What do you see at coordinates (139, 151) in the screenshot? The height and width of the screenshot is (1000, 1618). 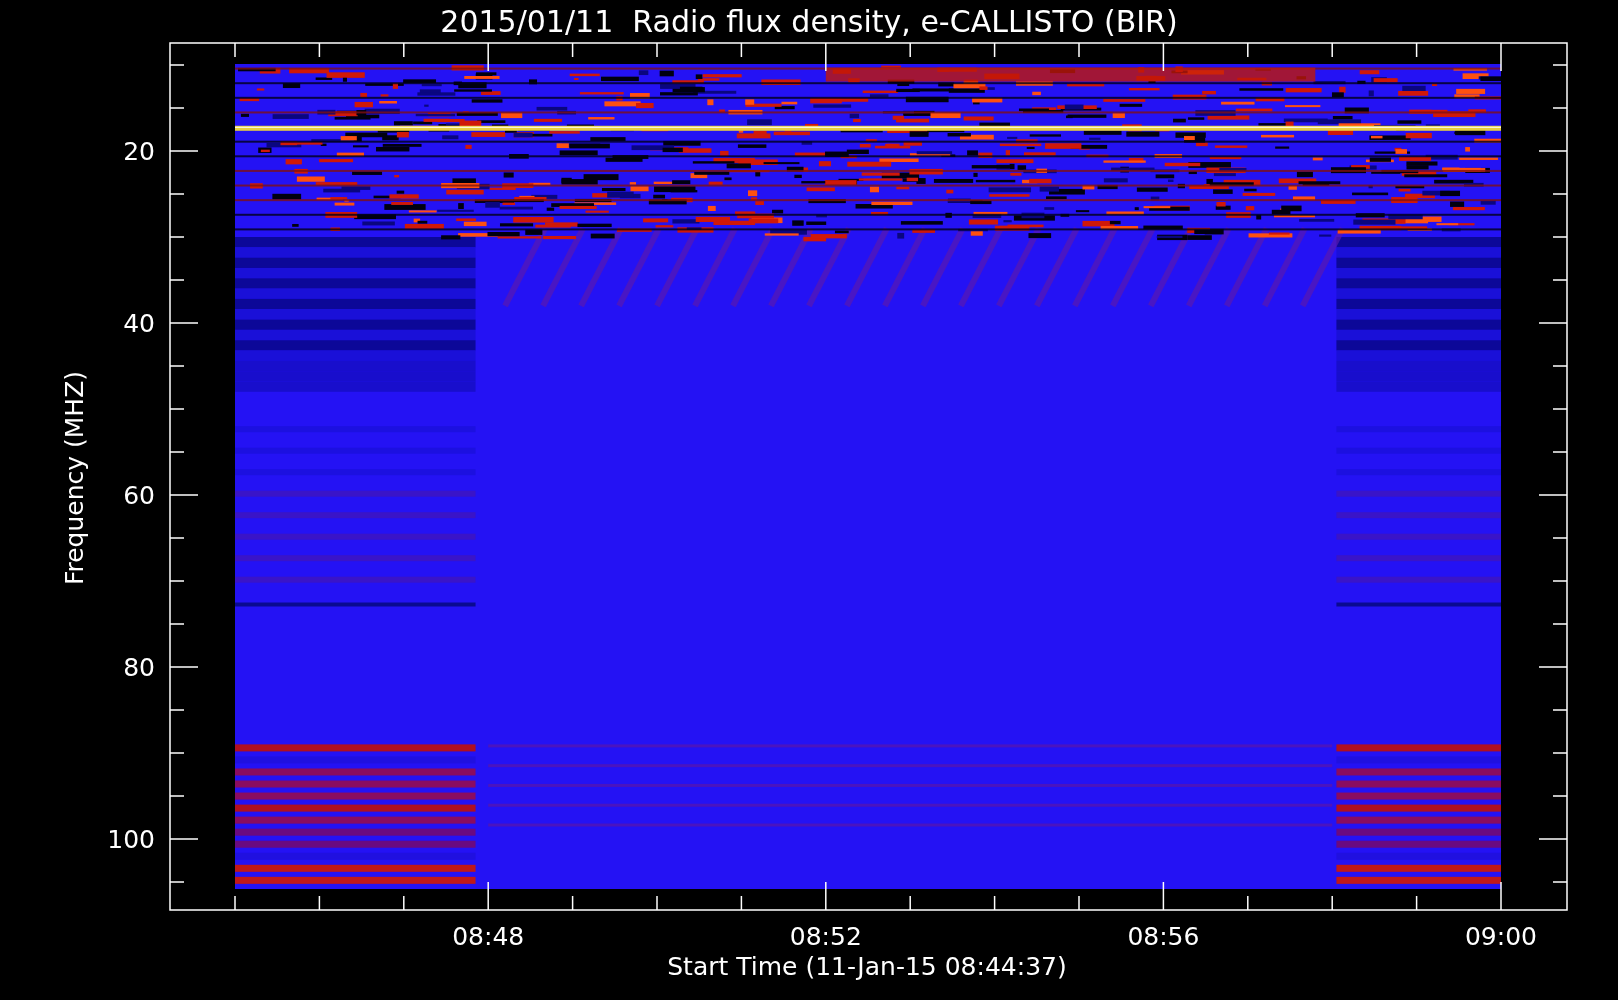 I see `y-tick-label: 20` at bounding box center [139, 151].